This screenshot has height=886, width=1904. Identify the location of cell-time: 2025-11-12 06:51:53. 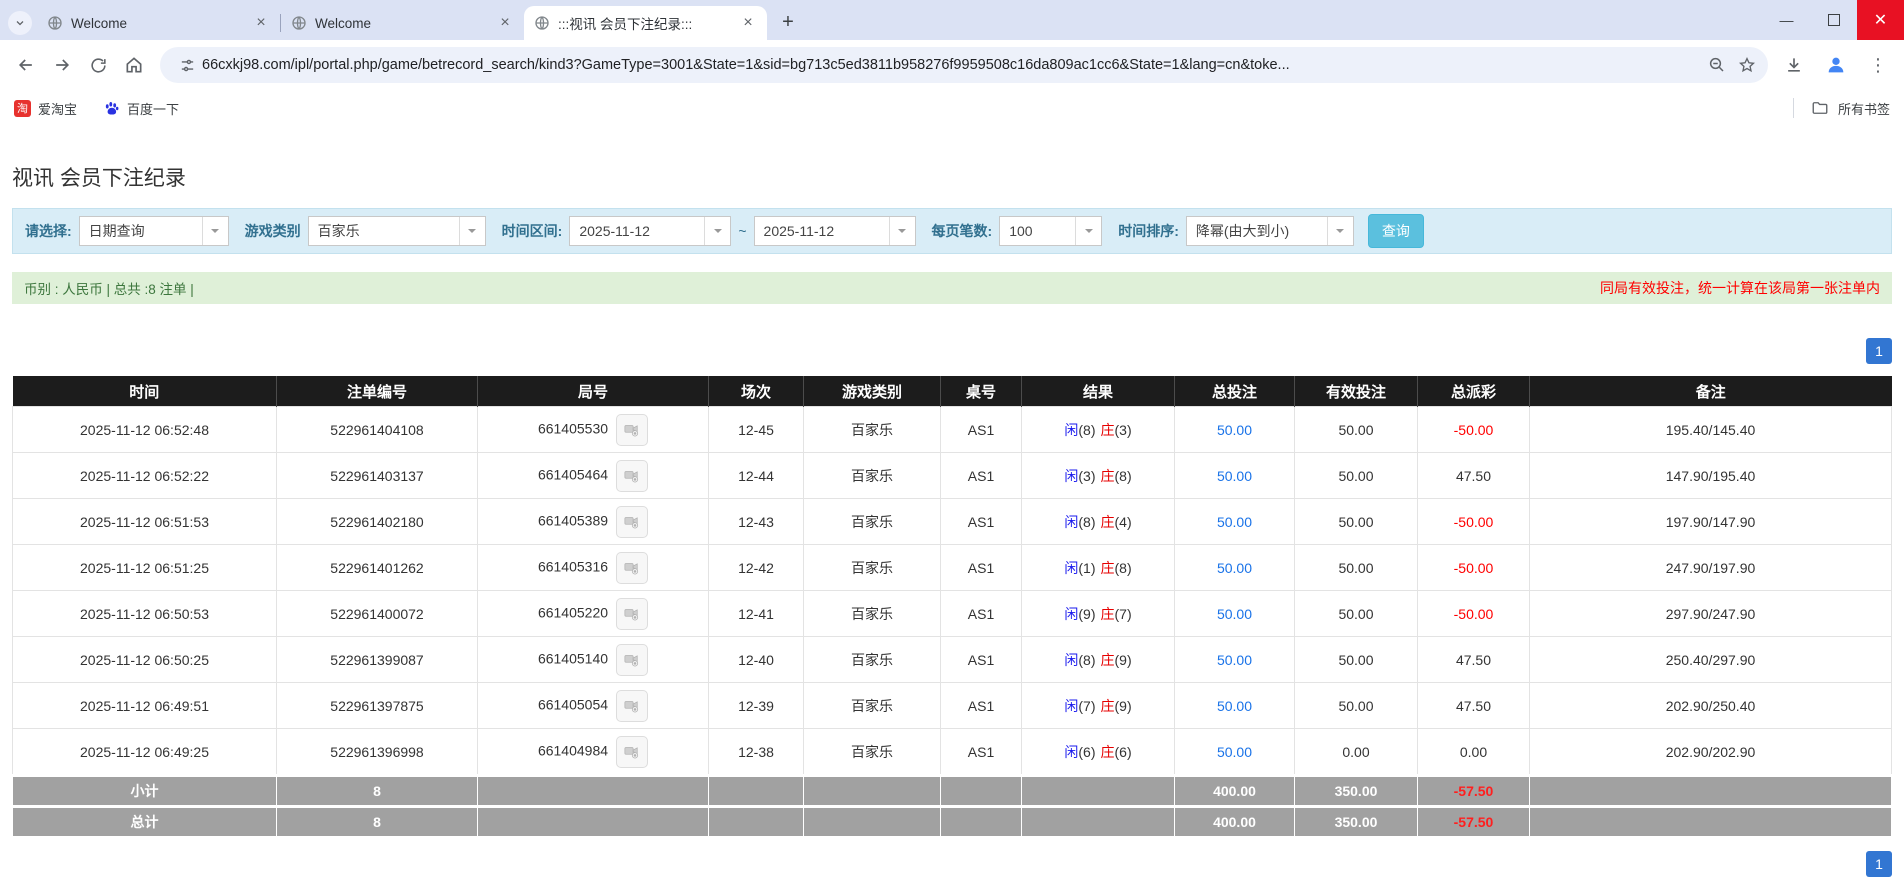
(144, 521).